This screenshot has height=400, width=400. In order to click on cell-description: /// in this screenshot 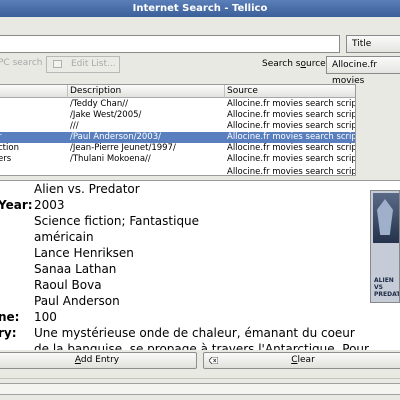, I will do `click(74, 126)`.